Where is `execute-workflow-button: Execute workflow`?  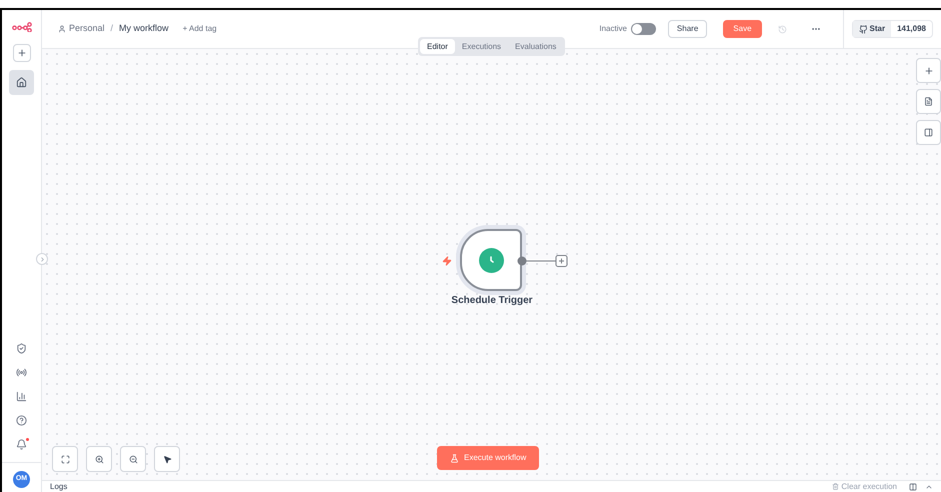
execute-workflow-button: Execute workflow is located at coordinates (488, 458).